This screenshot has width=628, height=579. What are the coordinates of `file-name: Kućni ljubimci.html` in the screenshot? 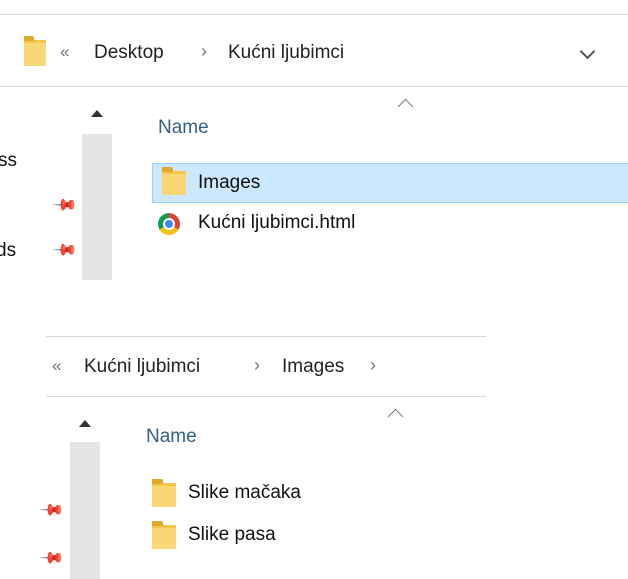 It's located at (277, 222).